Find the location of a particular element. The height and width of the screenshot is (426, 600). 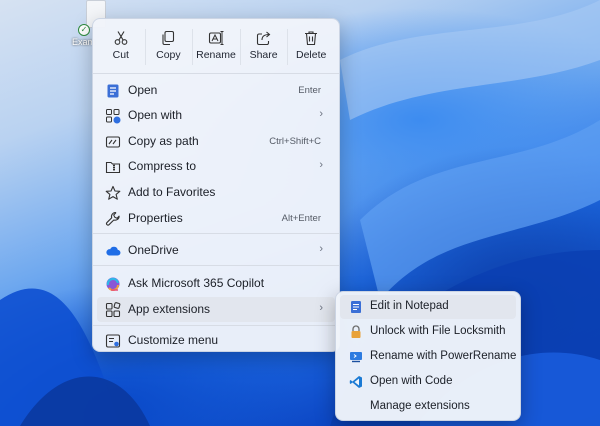

menu-item-properties: Properties Alt+Enter is located at coordinates (216, 218).